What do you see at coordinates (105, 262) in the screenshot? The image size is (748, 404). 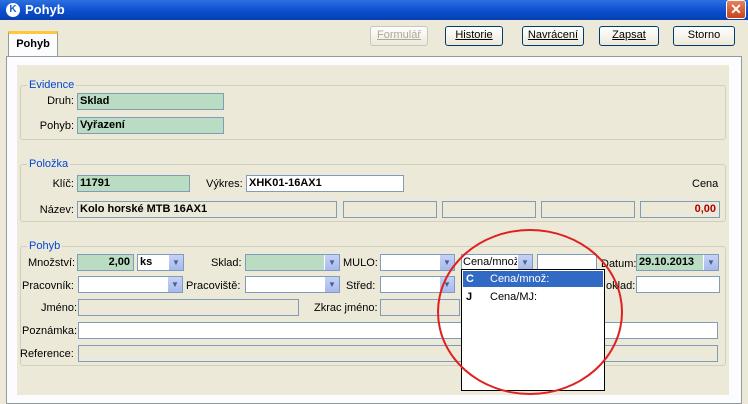 I see `mnozstvi-field: 2,00` at bounding box center [105, 262].